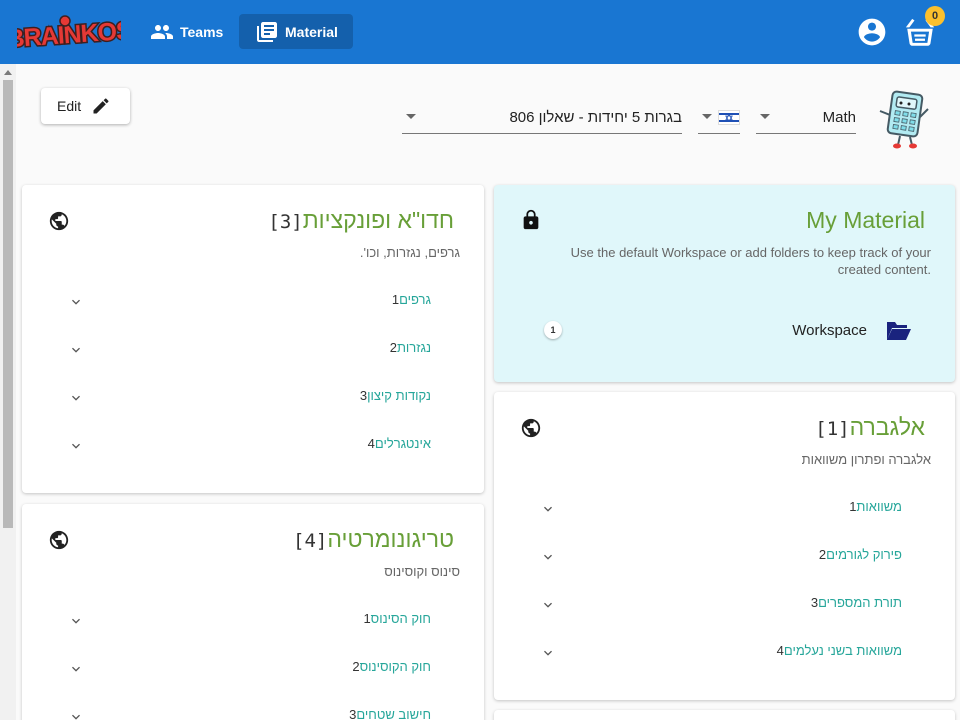 The image size is (960, 720). What do you see at coordinates (724, 604) in the screenshot?
I see `list-item: 3תורת המספרים` at bounding box center [724, 604].